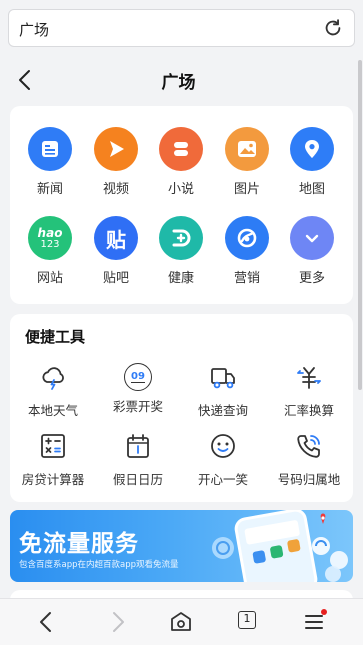 The width and height of the screenshot is (363, 645). I want to click on tieba-icon-text: 贴, so click(116, 239).